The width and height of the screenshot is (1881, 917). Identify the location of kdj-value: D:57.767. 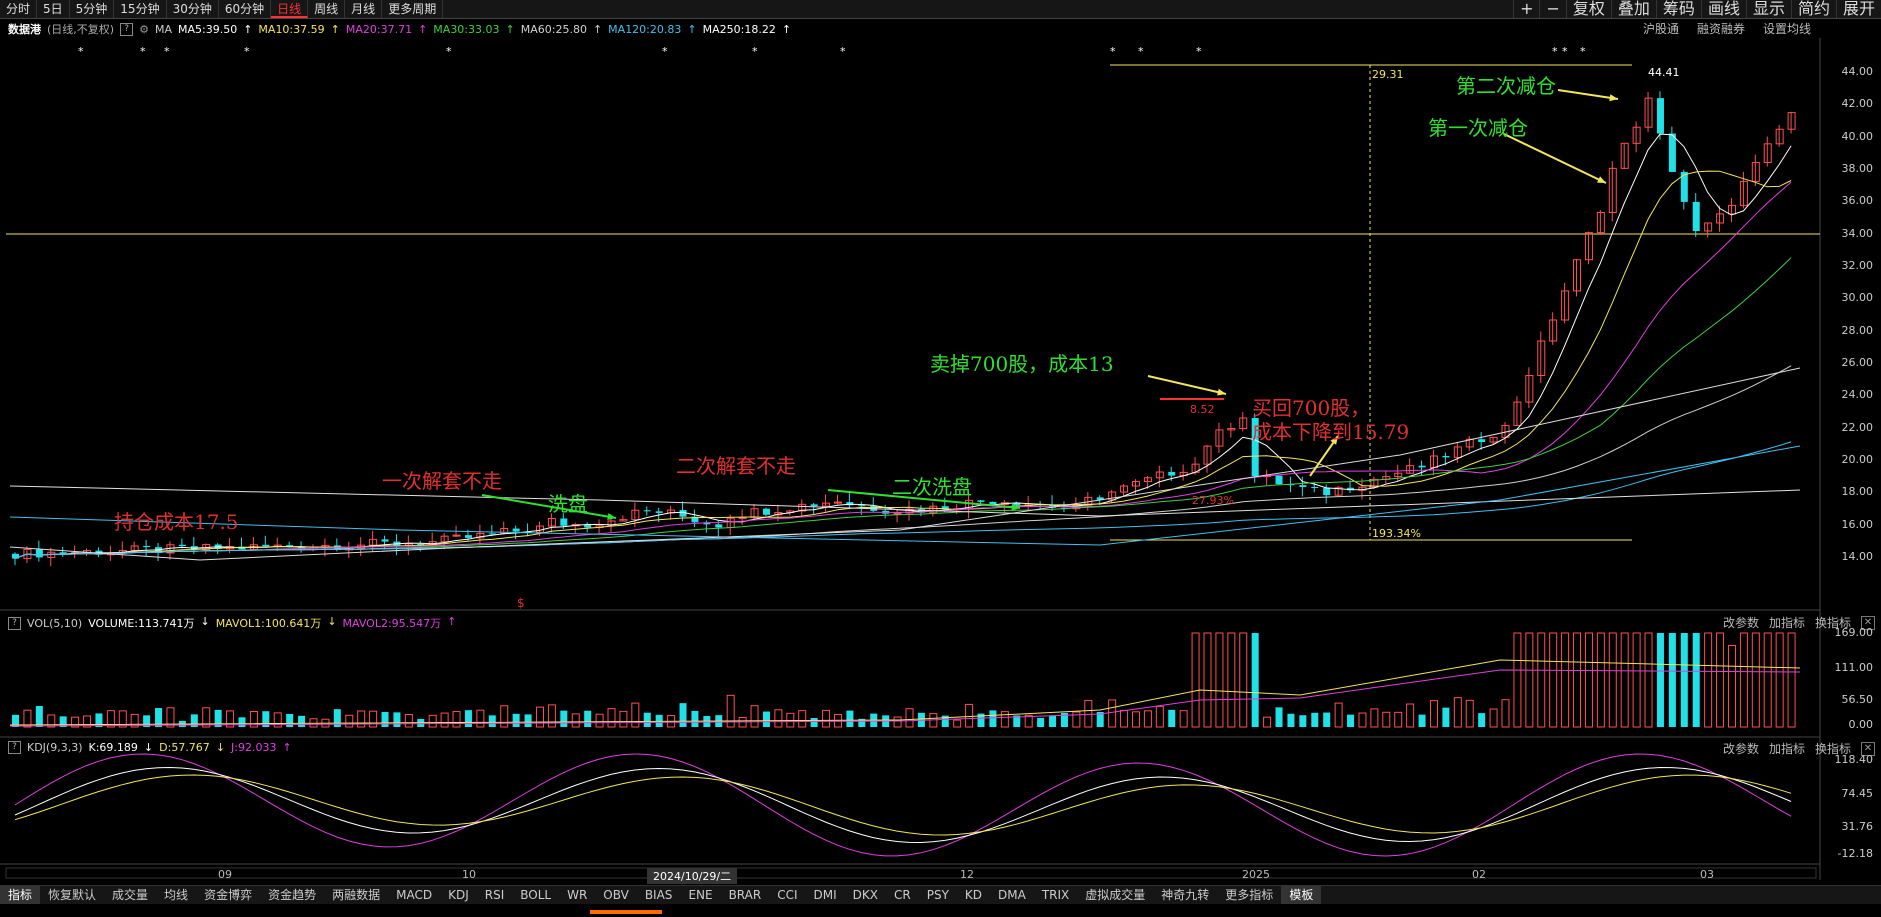
(184, 747).